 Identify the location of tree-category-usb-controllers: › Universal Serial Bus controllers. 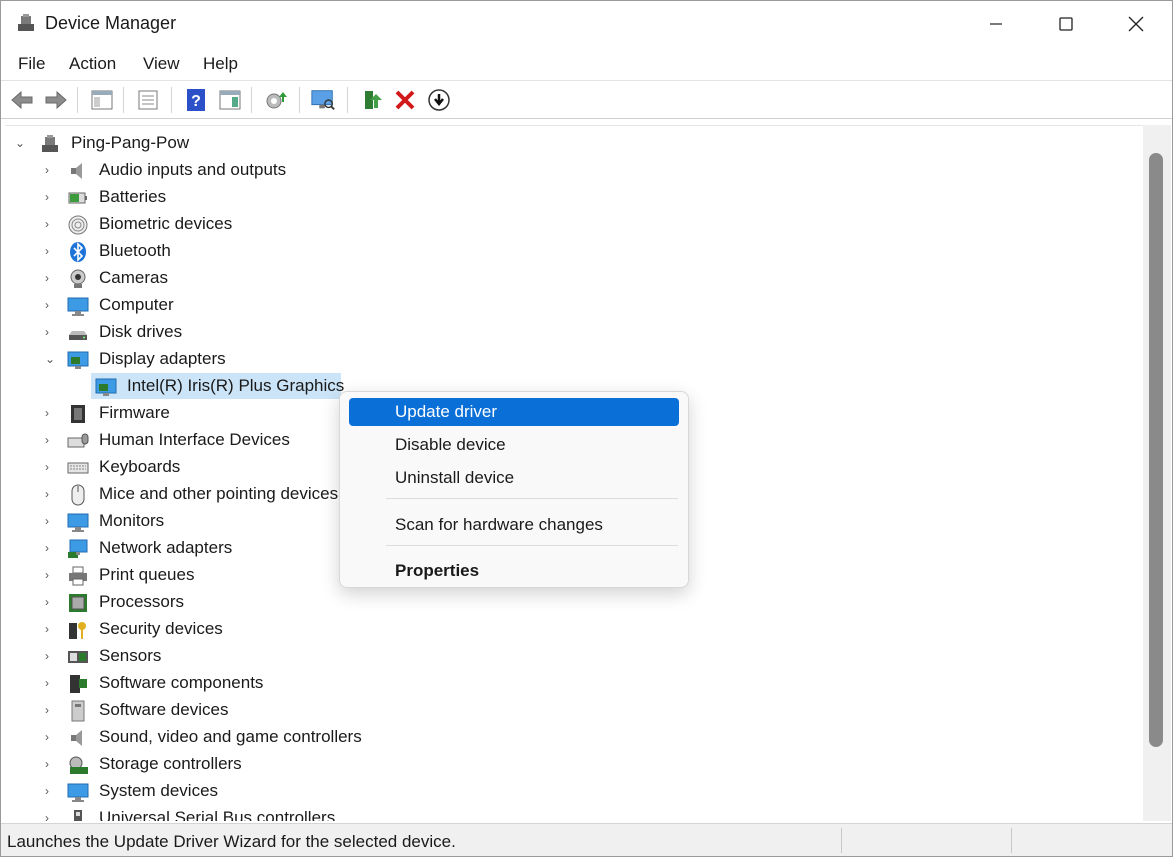
(574, 813).